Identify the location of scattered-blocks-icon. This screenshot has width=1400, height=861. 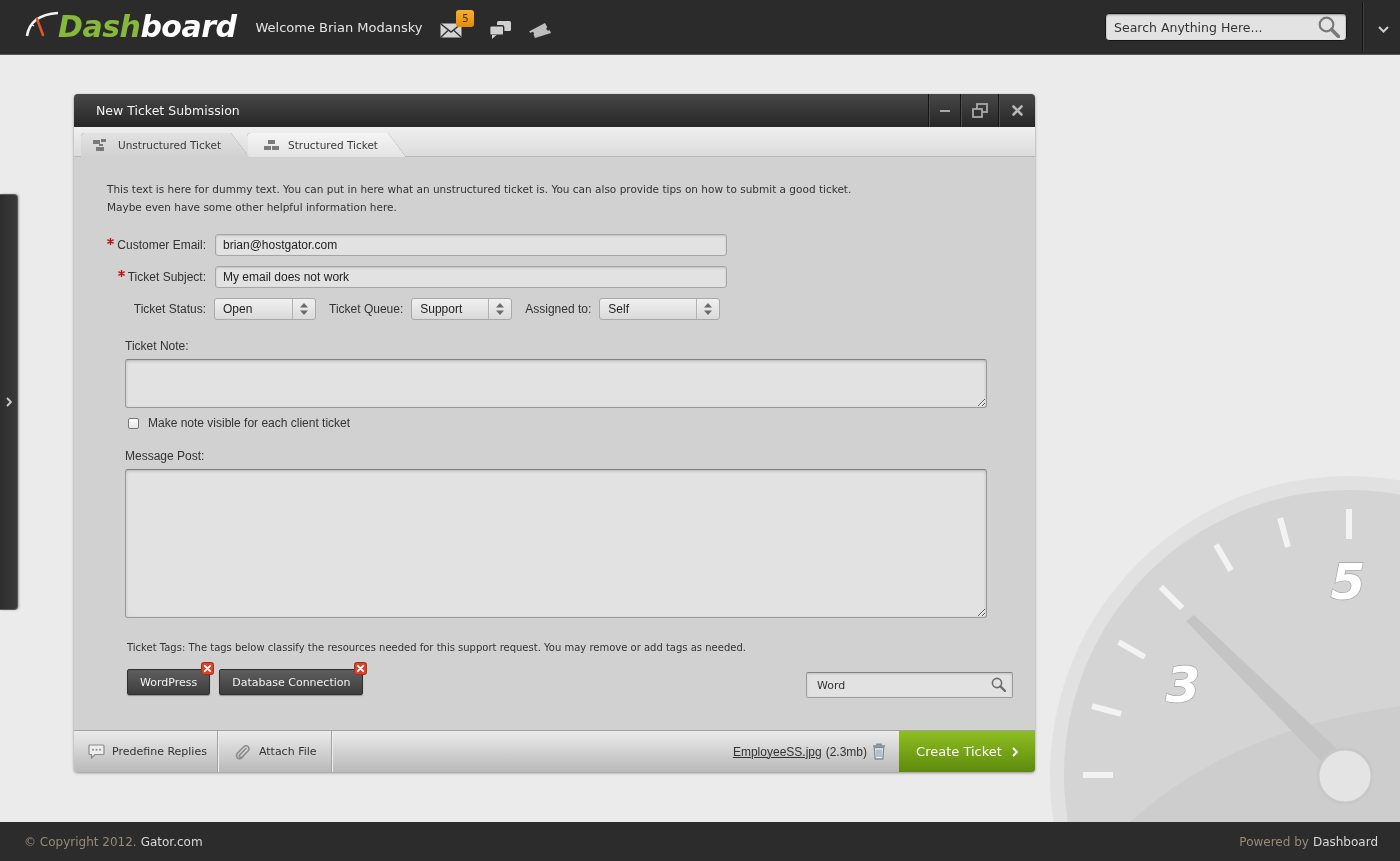
(101, 145).